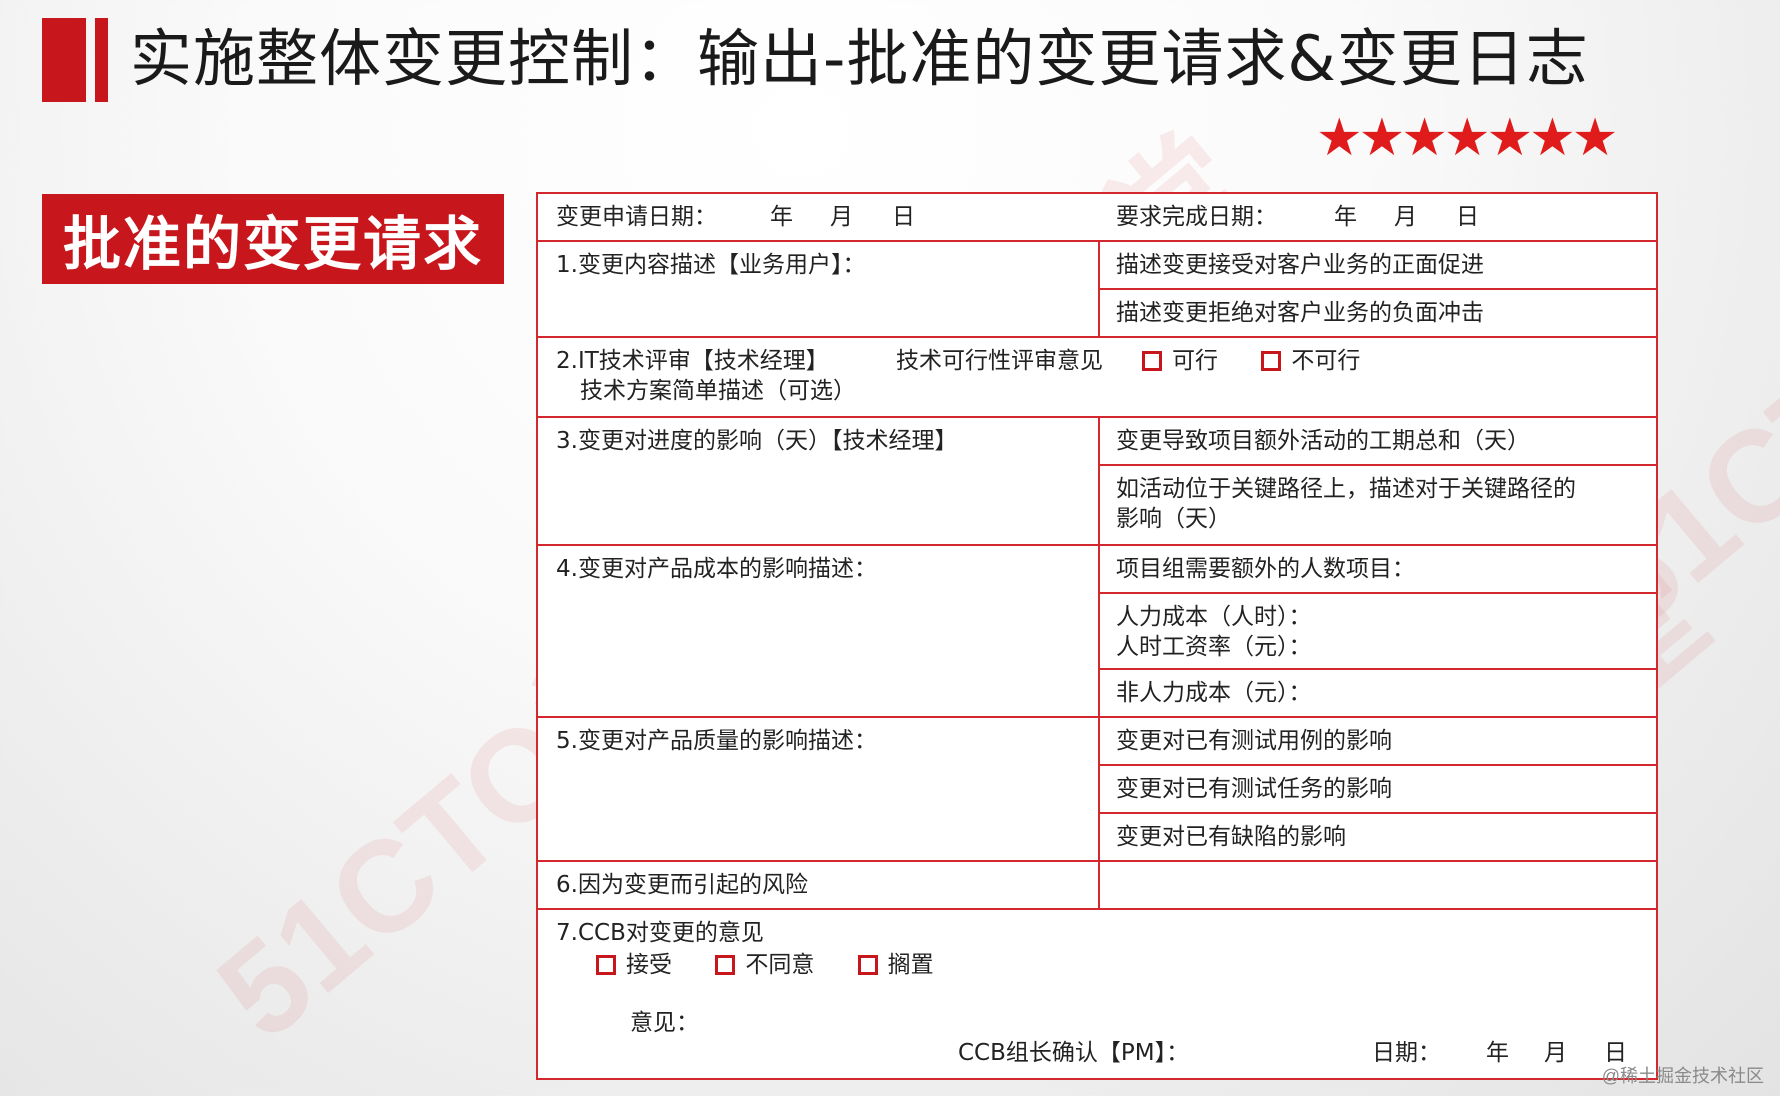  I want to click on section-2-label: 2.IT技术评审【技术经理】, so click(692, 361).